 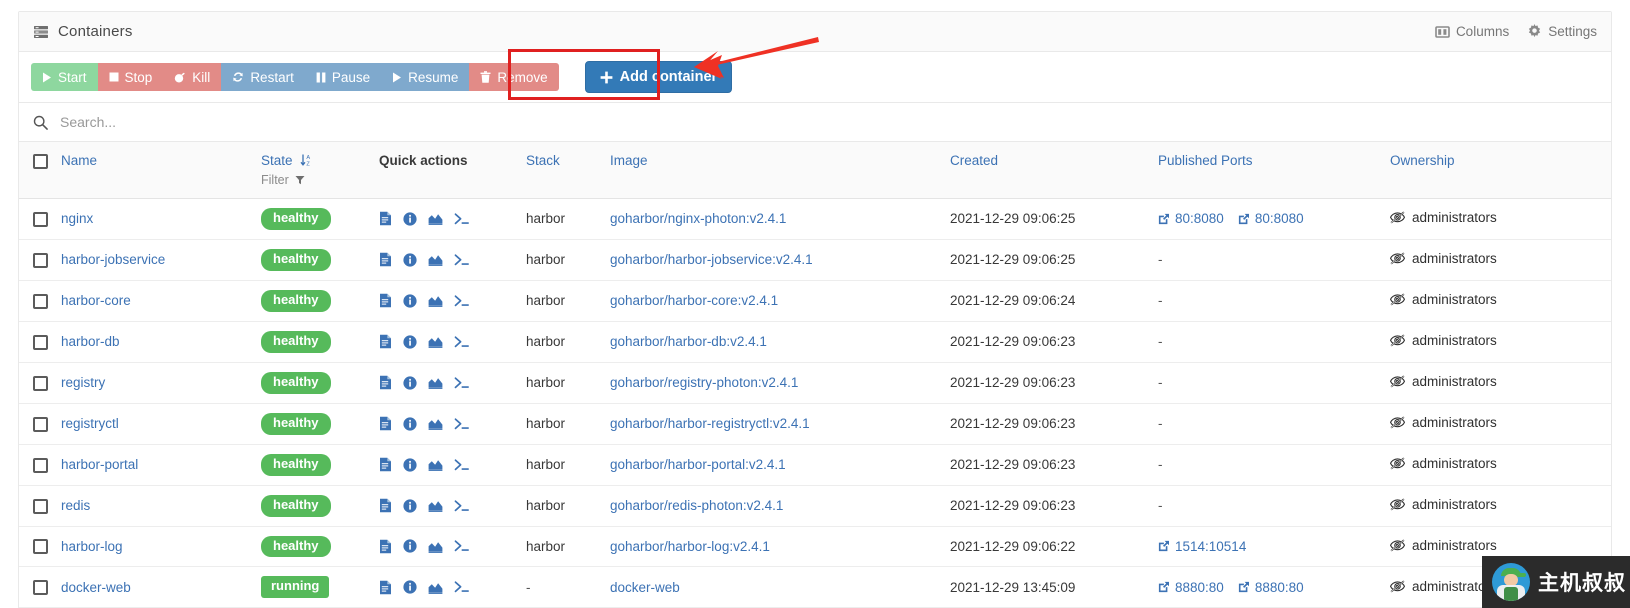 What do you see at coordinates (425, 77) in the screenshot?
I see `resume-button: Resume` at bounding box center [425, 77].